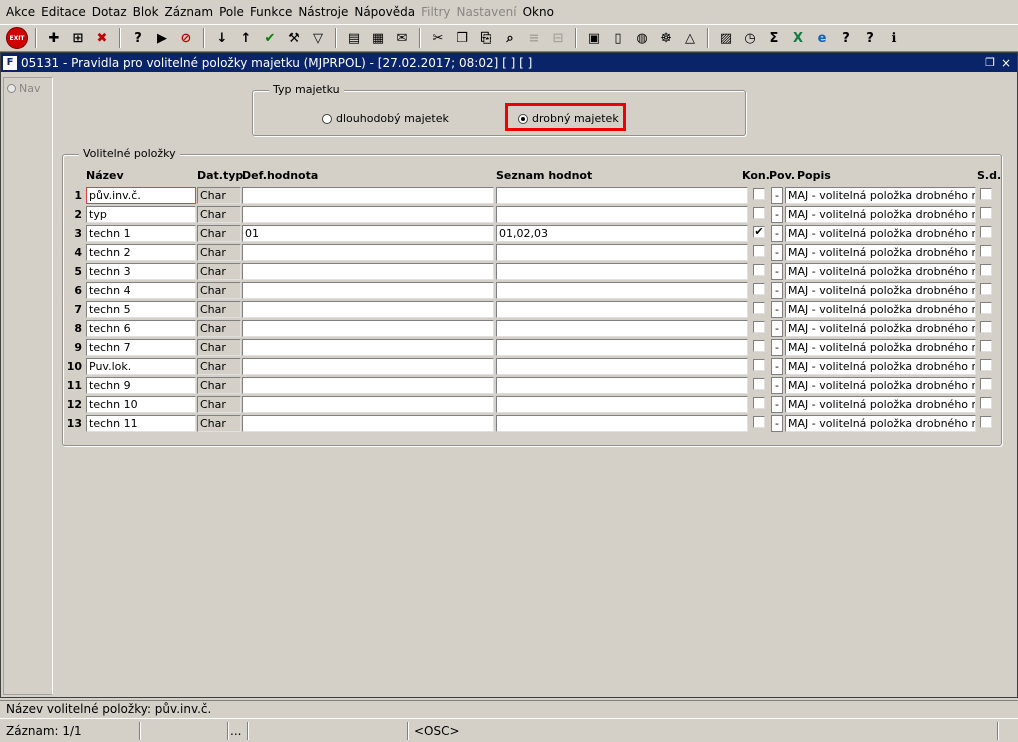  Describe the element at coordinates (894, 38) in the screenshot. I see `info-icon: ℹ` at that location.